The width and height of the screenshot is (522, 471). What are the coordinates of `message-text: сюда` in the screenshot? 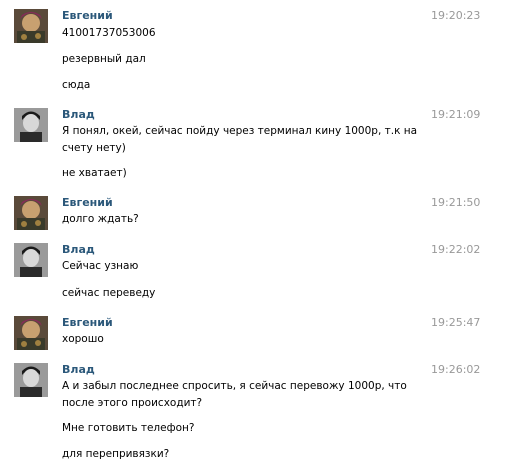 It's located at (76, 85).